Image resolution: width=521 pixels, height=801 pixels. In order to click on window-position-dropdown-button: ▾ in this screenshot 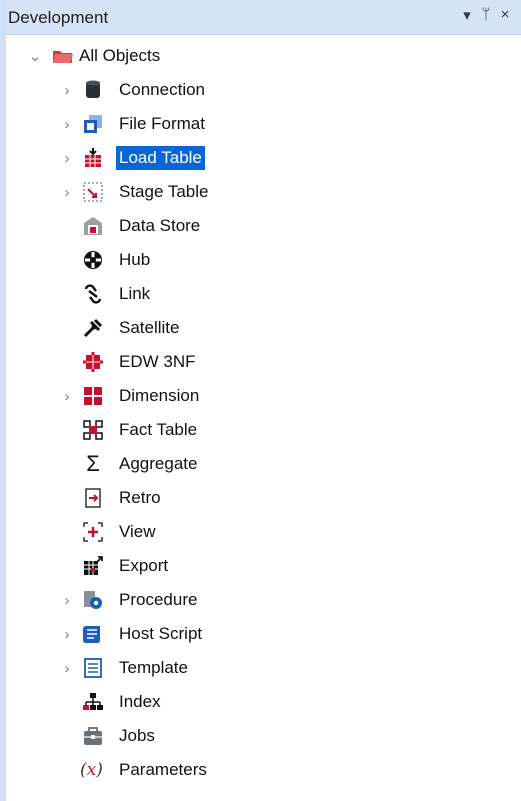, I will do `click(467, 15)`.